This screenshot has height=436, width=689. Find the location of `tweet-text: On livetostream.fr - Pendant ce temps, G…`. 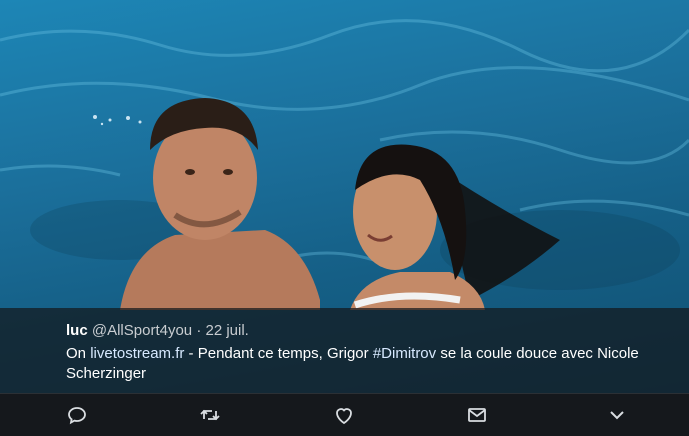

tweet-text: On livetostream.fr - Pendant ce temps, G… is located at coordinates (366, 364).